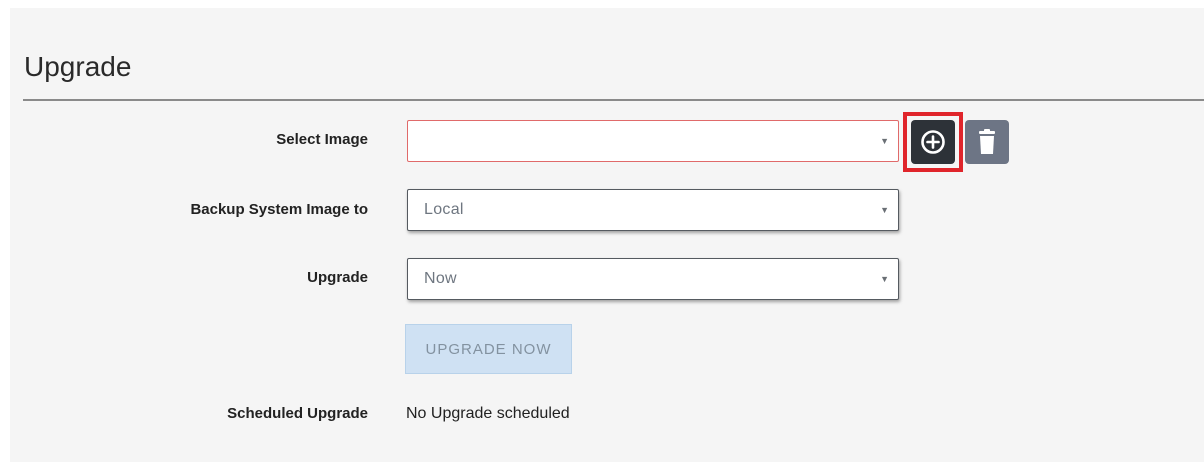 The image size is (1204, 462). What do you see at coordinates (444, 209) in the screenshot?
I see `backup-system-image-value: Local` at bounding box center [444, 209].